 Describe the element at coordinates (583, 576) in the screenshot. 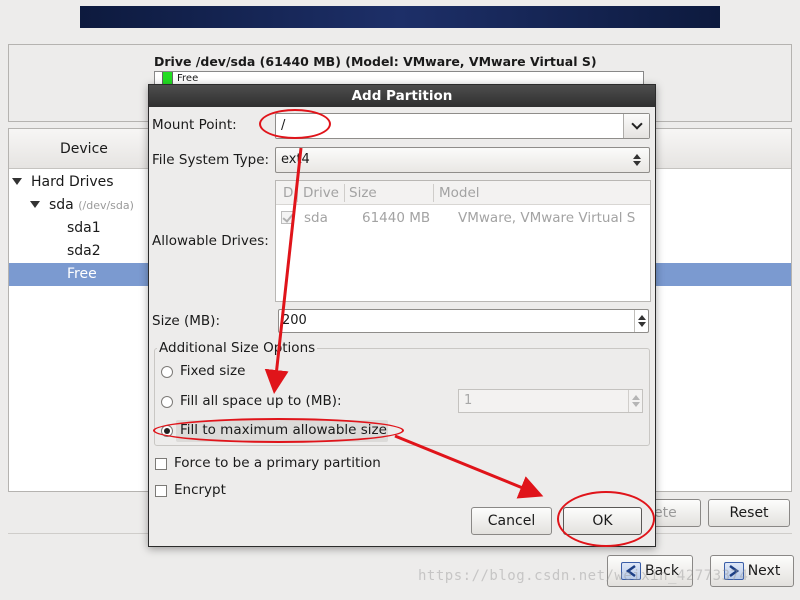

I see `watermark: https://blog.csdn.net/weixin_42773374` at that location.